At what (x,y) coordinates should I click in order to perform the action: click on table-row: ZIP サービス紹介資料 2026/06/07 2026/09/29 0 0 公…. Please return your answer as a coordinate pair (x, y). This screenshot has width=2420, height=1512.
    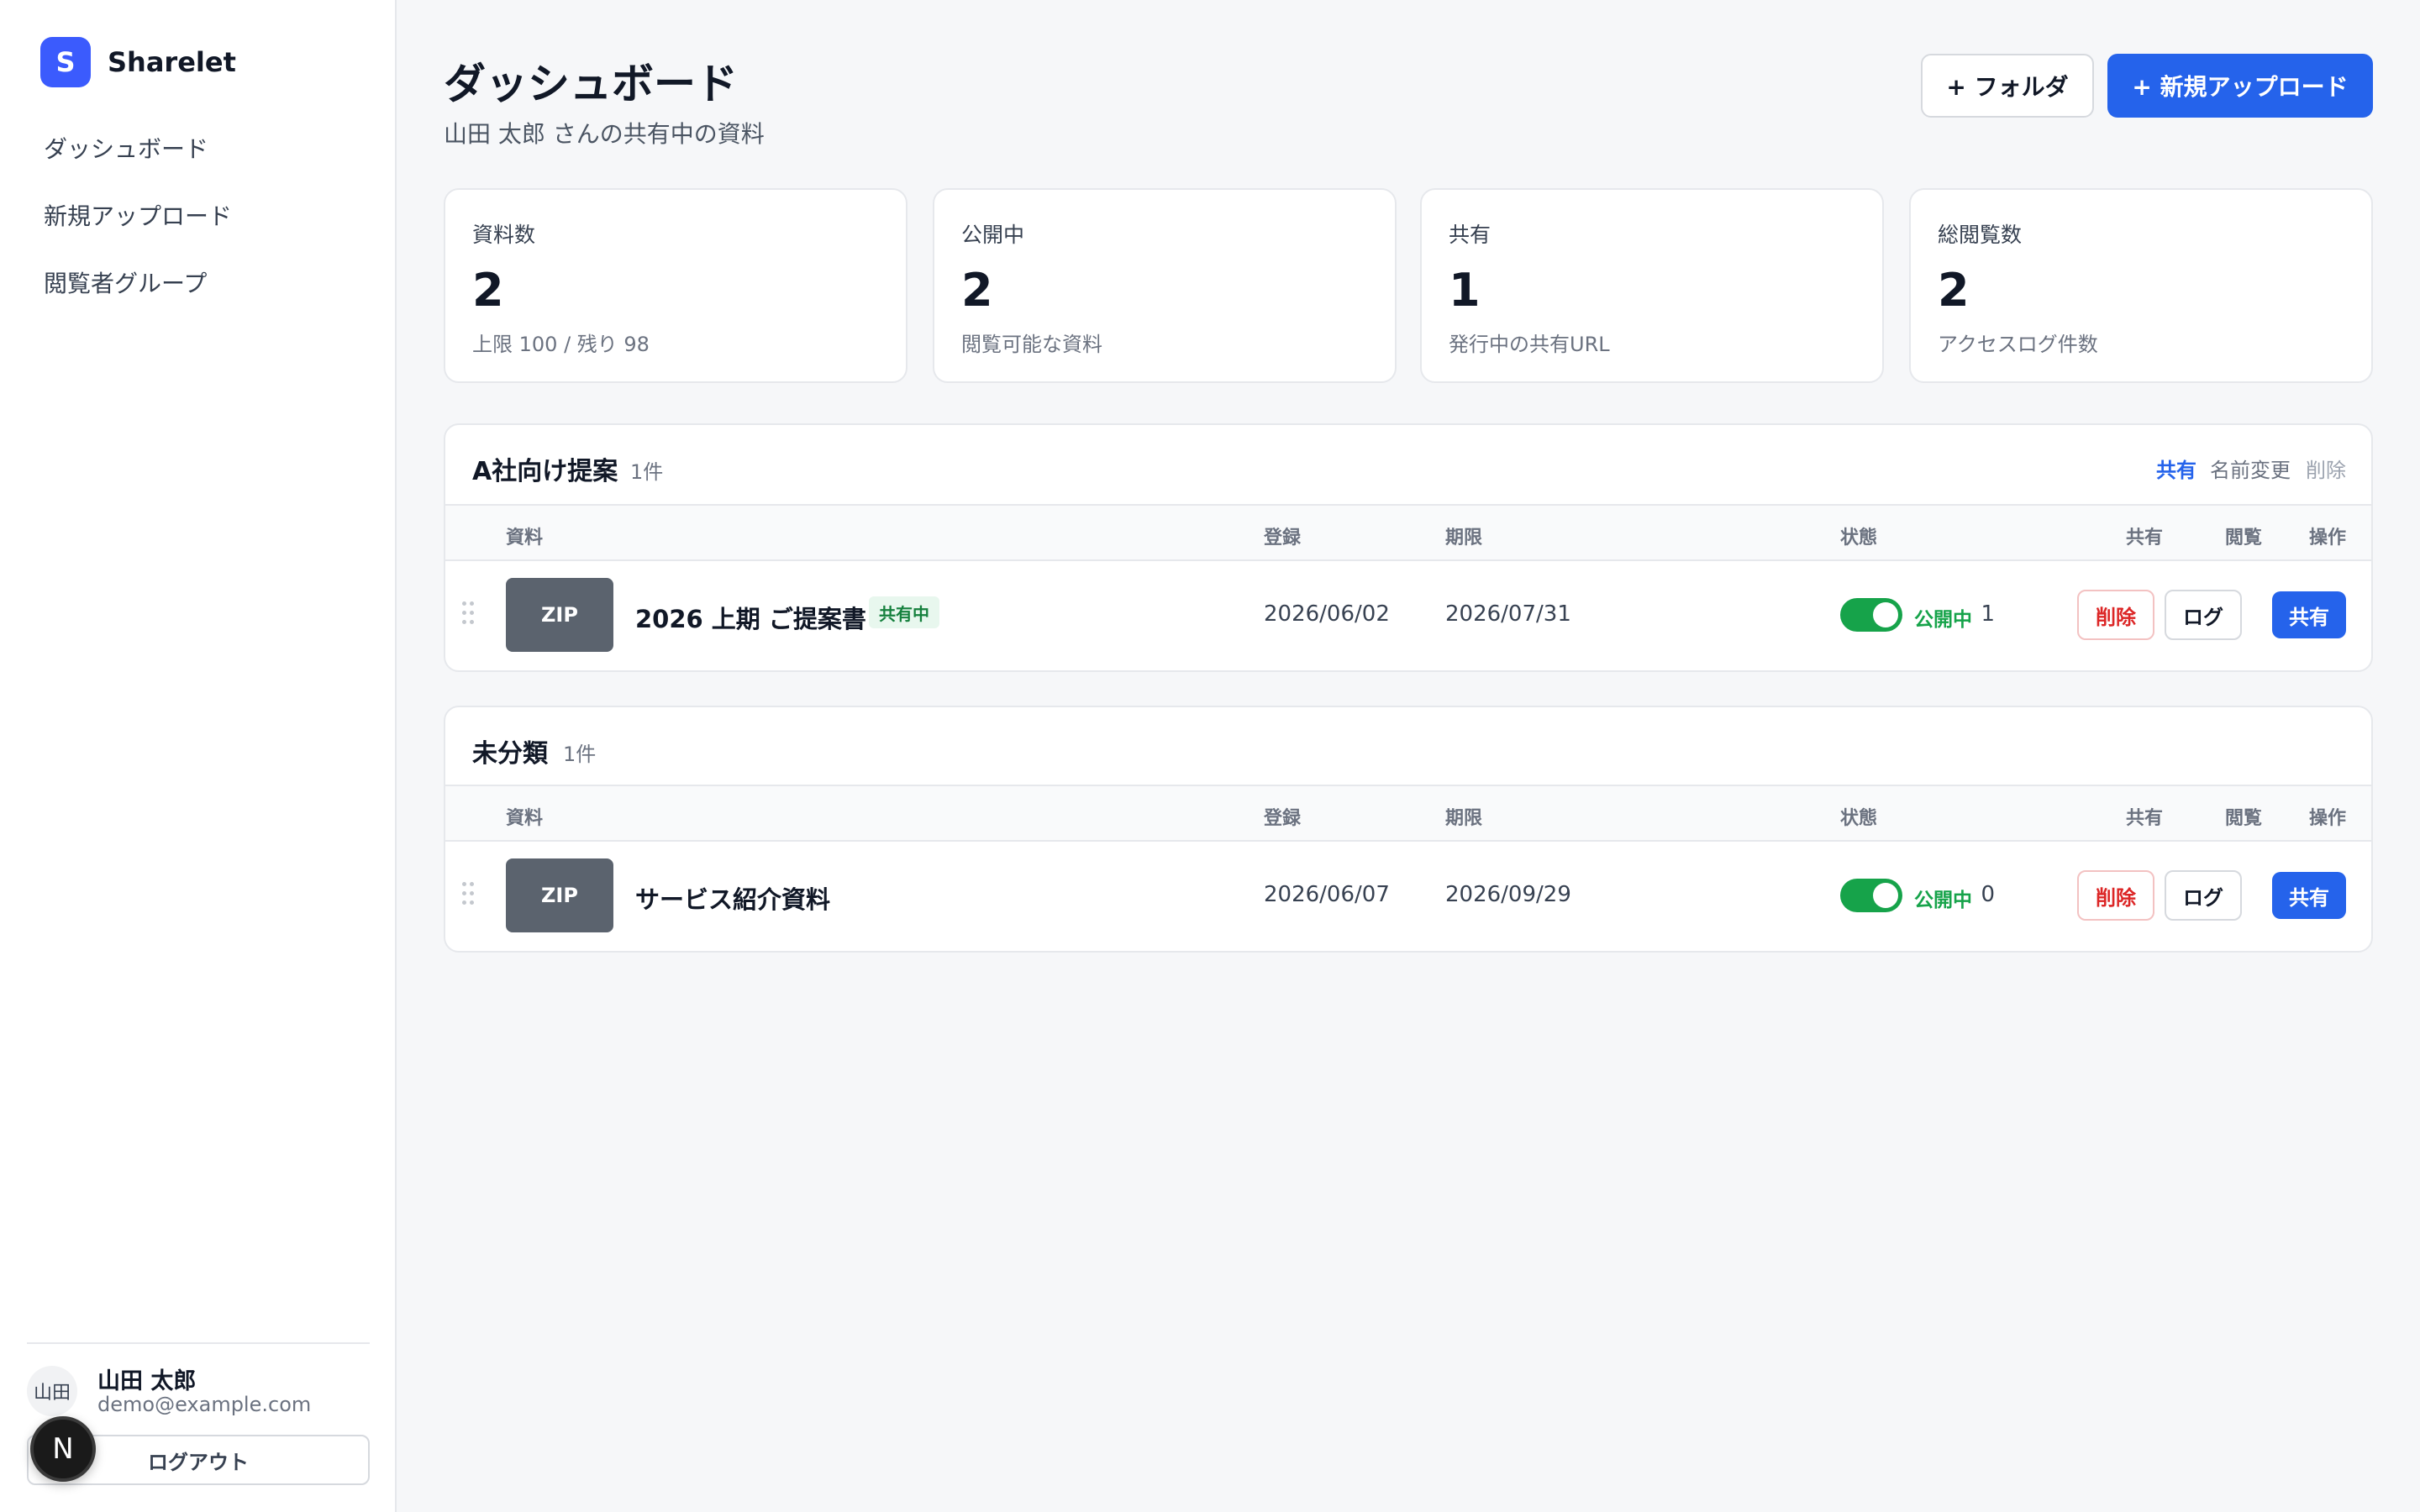
    Looking at the image, I should click on (1408, 895).